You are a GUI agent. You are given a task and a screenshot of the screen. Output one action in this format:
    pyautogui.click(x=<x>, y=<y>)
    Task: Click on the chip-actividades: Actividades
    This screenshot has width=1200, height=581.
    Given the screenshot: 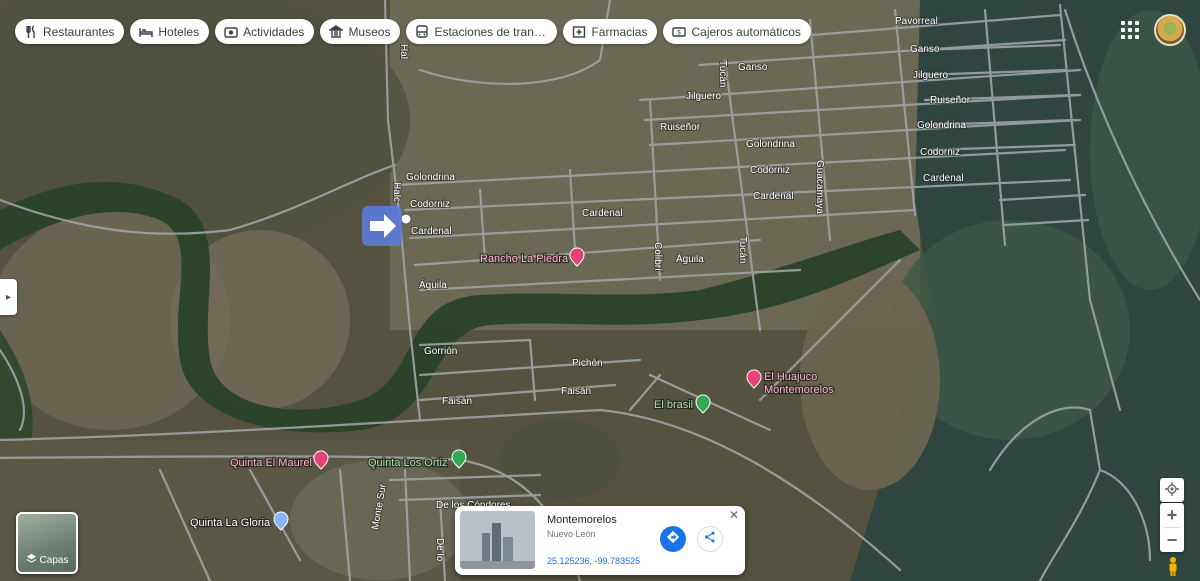 What is the action you would take?
    pyautogui.click(x=265, y=31)
    